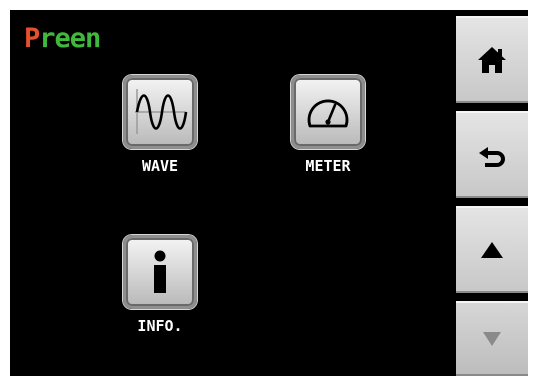  I want to click on home-icon, so click(492, 59).